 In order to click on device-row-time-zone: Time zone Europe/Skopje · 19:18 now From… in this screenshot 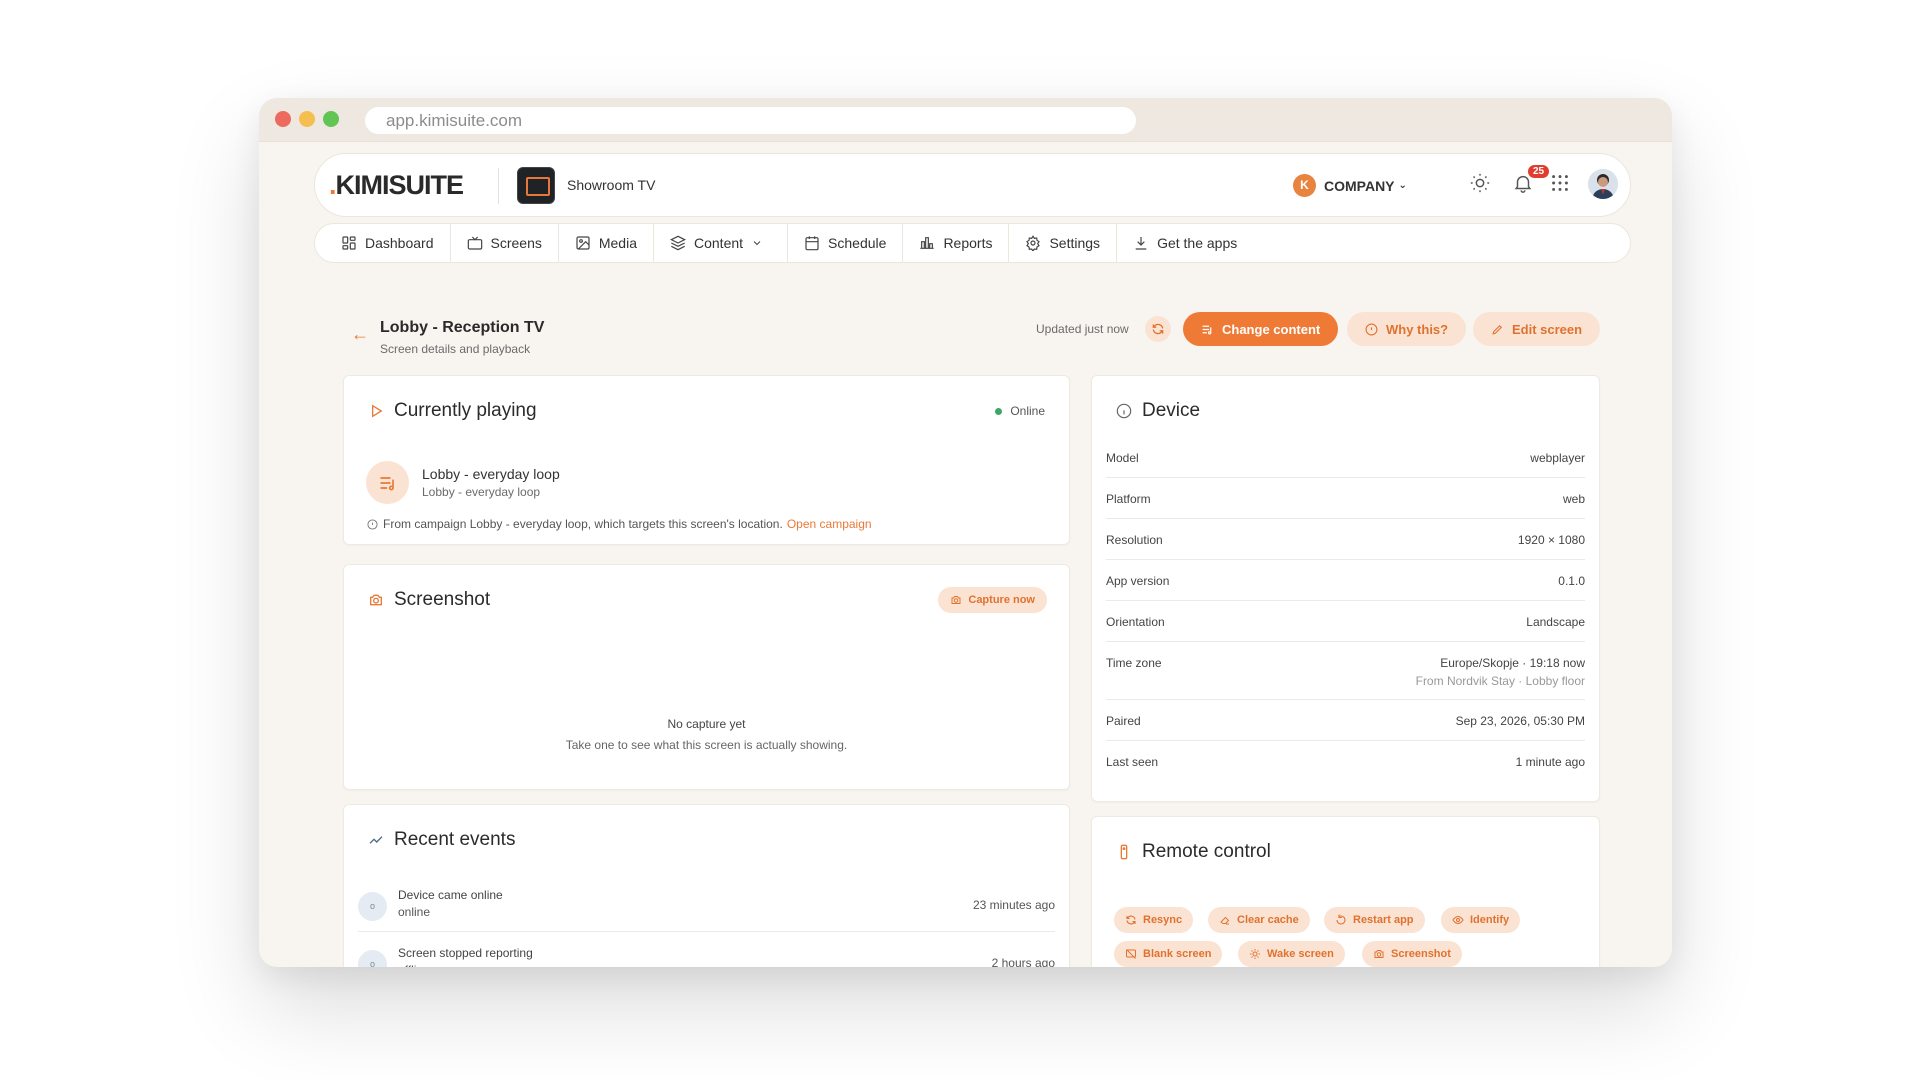, I will do `click(1345, 671)`.